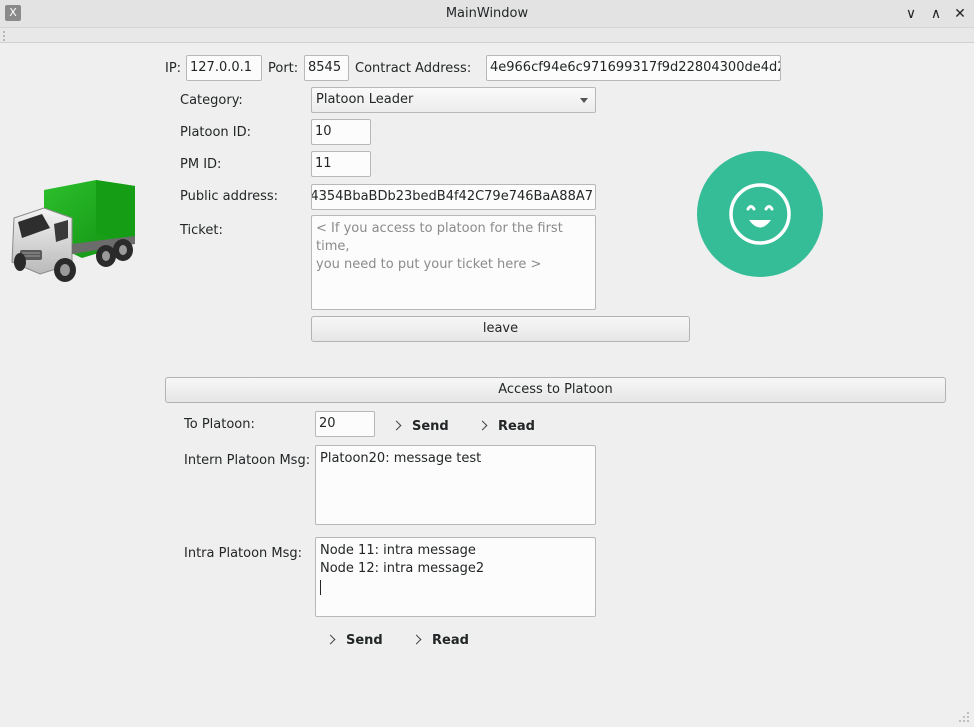  I want to click on read-button-2-label: Read, so click(450, 640).